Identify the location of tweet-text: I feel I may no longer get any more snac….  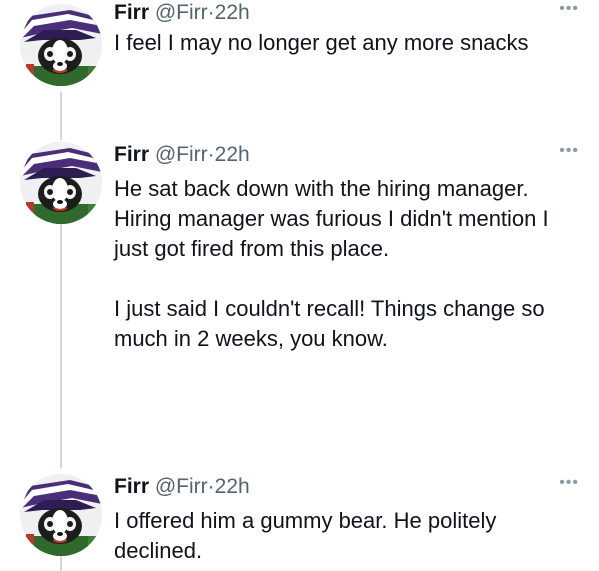
(346, 43).